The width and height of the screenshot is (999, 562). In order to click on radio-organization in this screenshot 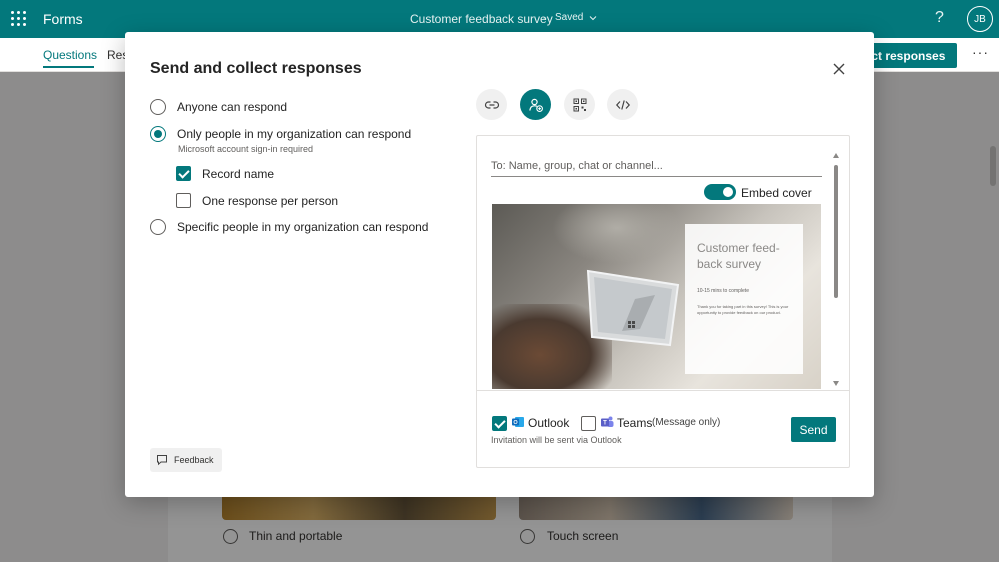, I will do `click(158, 134)`.